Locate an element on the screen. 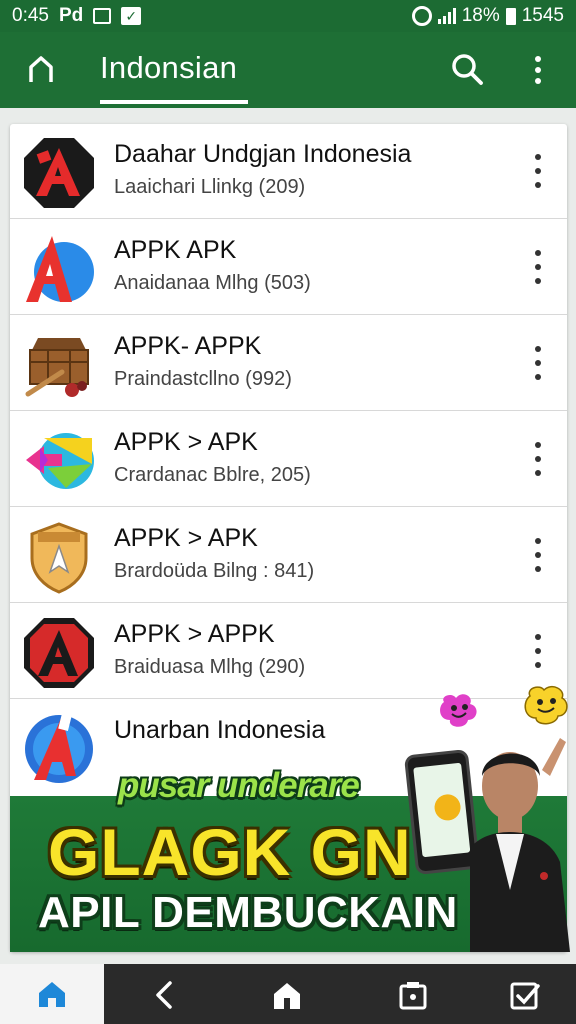  phone-illustration is located at coordinates (442, 812).